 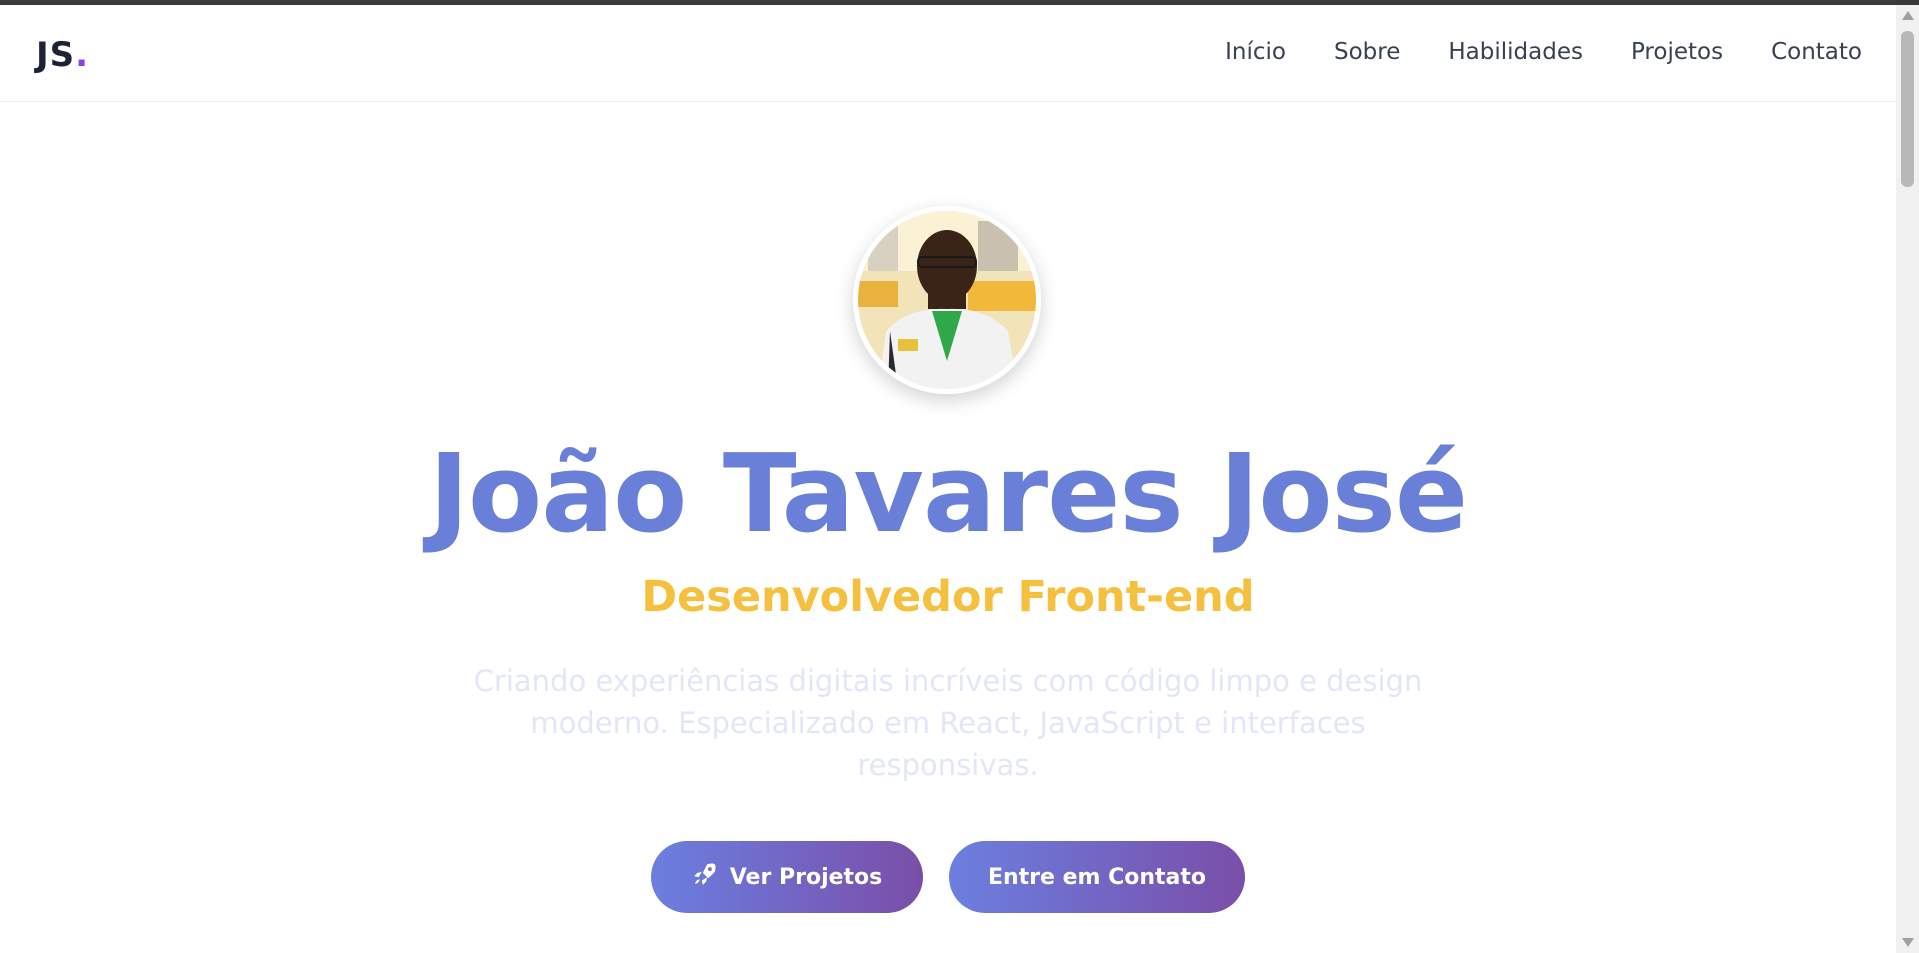 What do you see at coordinates (1816, 52) in the screenshot?
I see `nav-link-contato: Contato` at bounding box center [1816, 52].